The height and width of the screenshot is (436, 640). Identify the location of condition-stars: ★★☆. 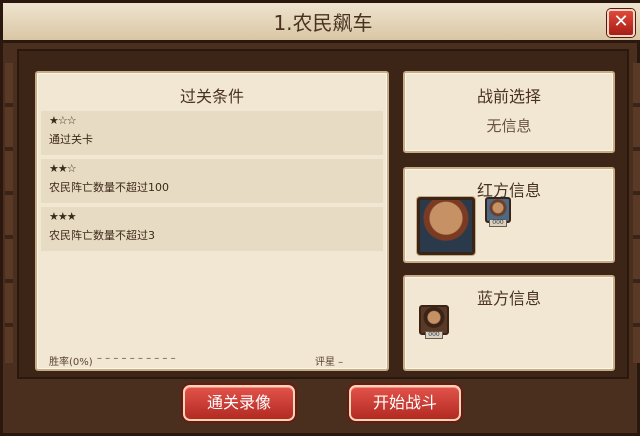
(63, 168).